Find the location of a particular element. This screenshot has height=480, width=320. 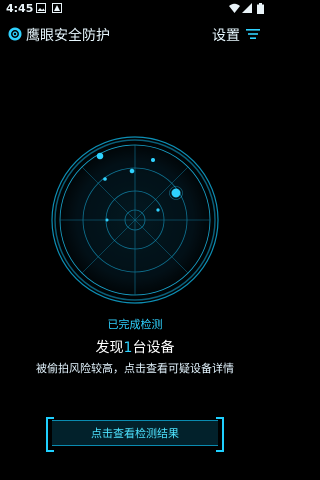

wifi-icon is located at coordinates (234, 8).